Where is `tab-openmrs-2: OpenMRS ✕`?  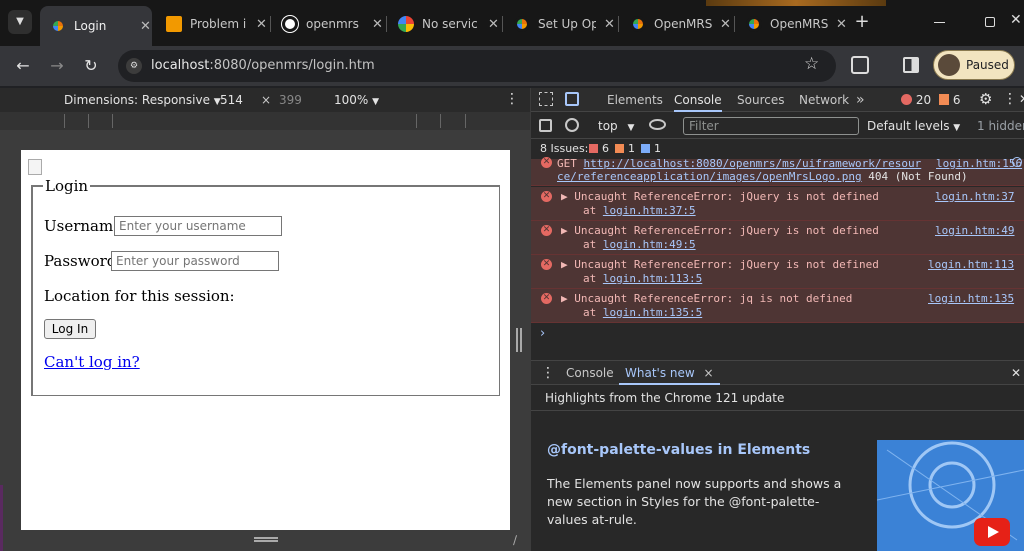
tab-openmrs-2: OpenMRS ✕ is located at coordinates (792, 24).